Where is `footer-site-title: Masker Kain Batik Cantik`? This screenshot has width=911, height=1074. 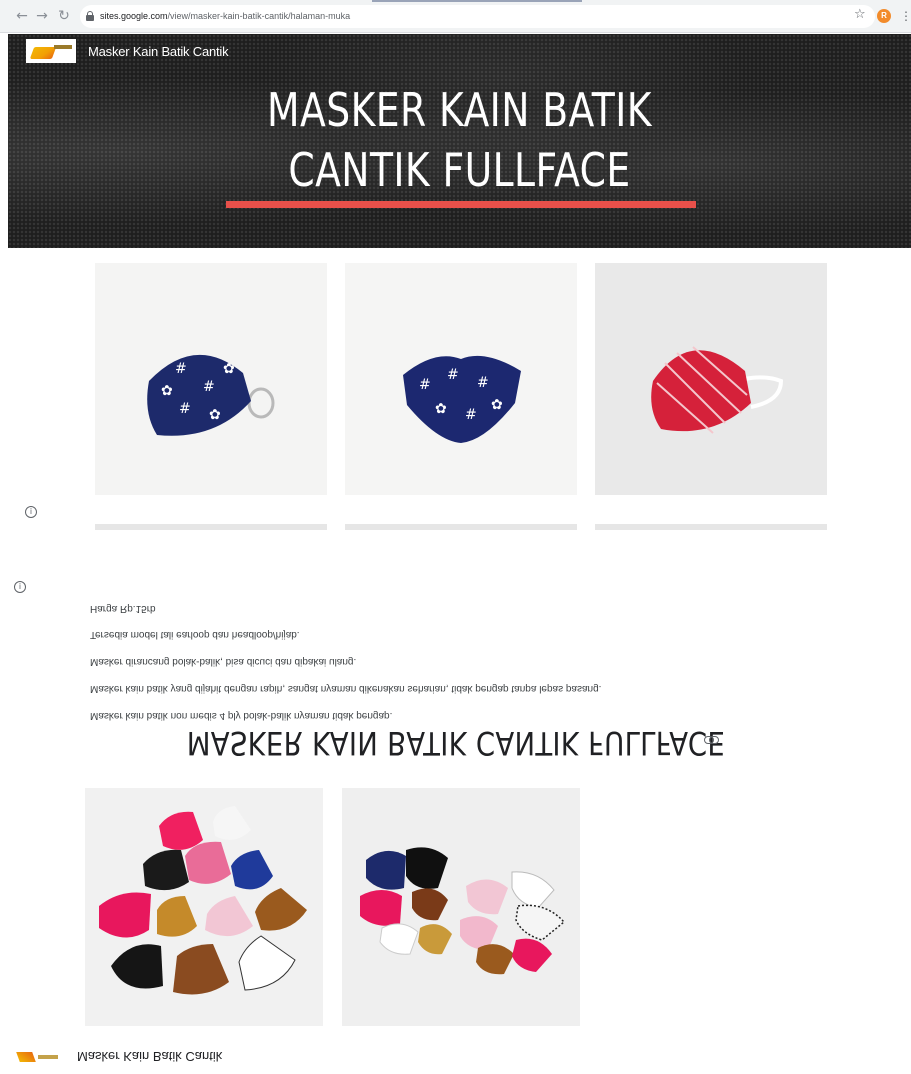
footer-site-title: Masker Kain Batik Cantik is located at coordinates (149, 1056).